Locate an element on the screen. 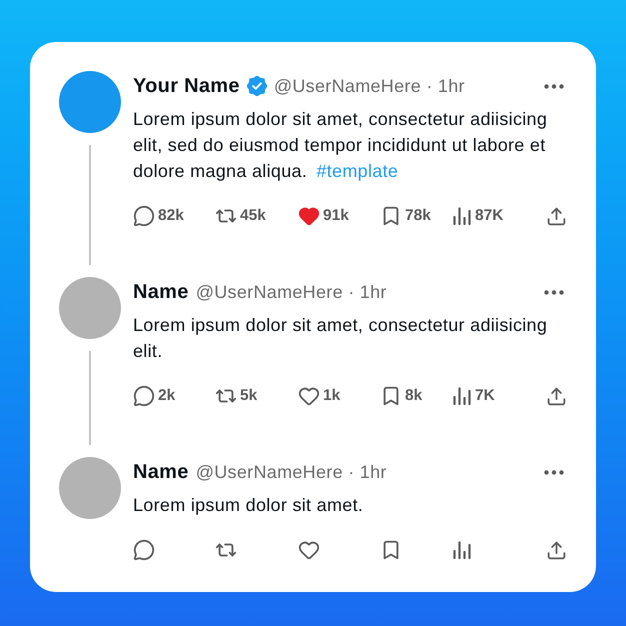 This screenshot has height=626, width=626. reply-button: 2k is located at coordinates (154, 396).